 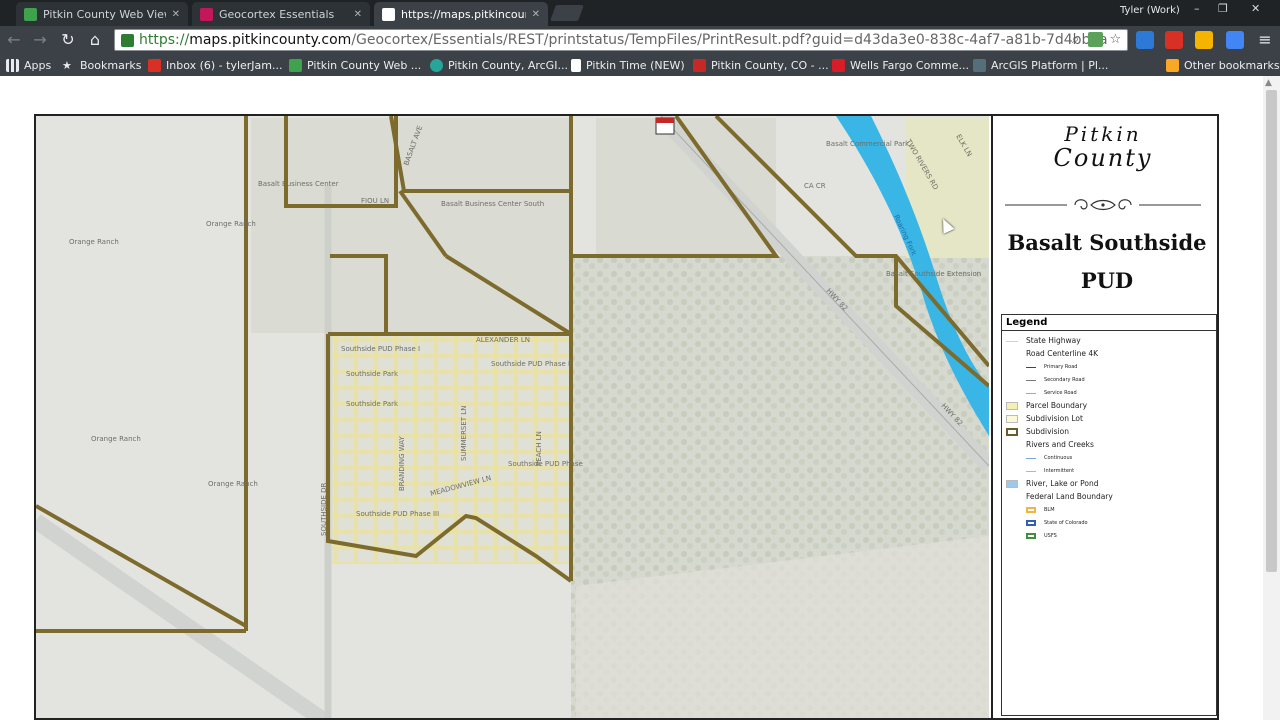 What do you see at coordinates (1049, 509) in the screenshot?
I see `legend-item-label: BLM` at bounding box center [1049, 509].